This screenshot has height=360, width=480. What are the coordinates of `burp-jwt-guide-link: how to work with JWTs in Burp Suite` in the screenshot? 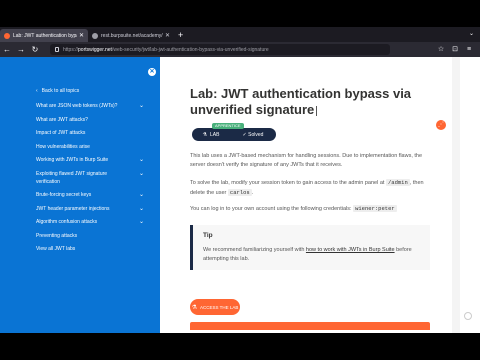 It's located at (350, 250).